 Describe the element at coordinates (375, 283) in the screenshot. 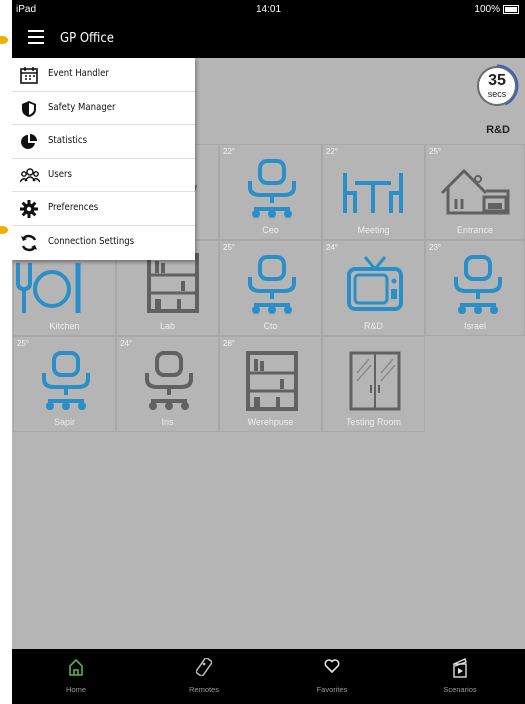

I see `tv-icon` at that location.